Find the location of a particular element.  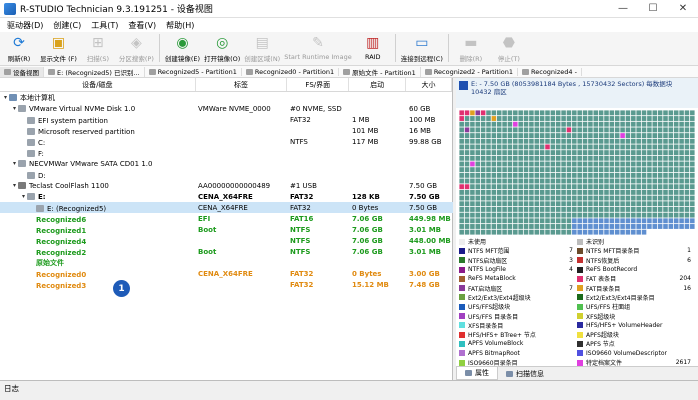

breadcrumb-tab-4: 原始文件 - Partition1 is located at coordinates (380, 71).